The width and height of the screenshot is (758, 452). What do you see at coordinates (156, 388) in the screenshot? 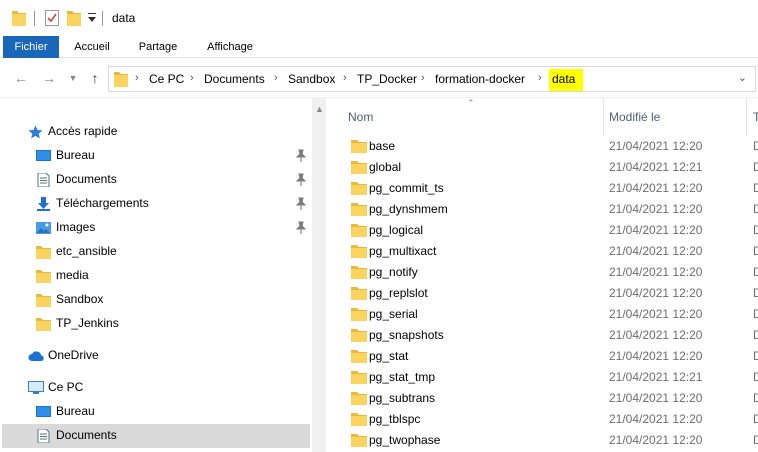
I see `nav-ce-pc: Ce PC` at bounding box center [156, 388].